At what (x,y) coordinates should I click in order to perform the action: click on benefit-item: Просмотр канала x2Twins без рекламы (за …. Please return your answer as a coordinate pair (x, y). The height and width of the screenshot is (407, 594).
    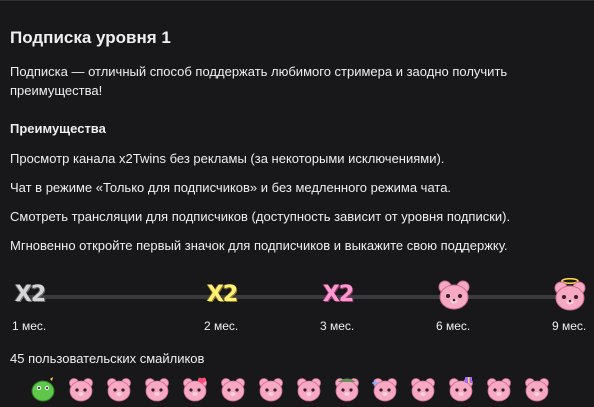
    Looking at the image, I should click on (227, 158).